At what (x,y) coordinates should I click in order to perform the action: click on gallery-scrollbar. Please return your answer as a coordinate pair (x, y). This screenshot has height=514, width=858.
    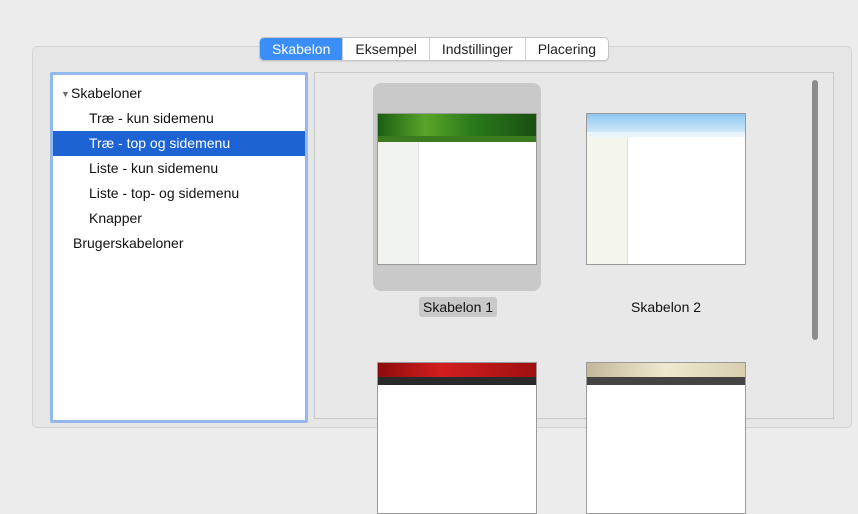
    Looking at the image, I should click on (815, 210).